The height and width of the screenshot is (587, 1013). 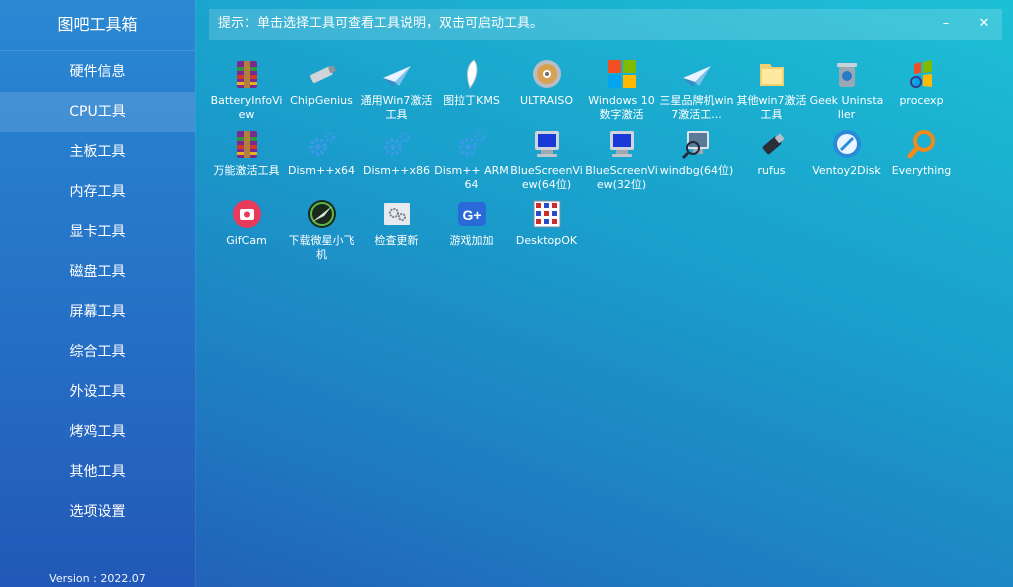 I want to click on tool-item: BlueScreenView(32位), so click(x=621, y=156).